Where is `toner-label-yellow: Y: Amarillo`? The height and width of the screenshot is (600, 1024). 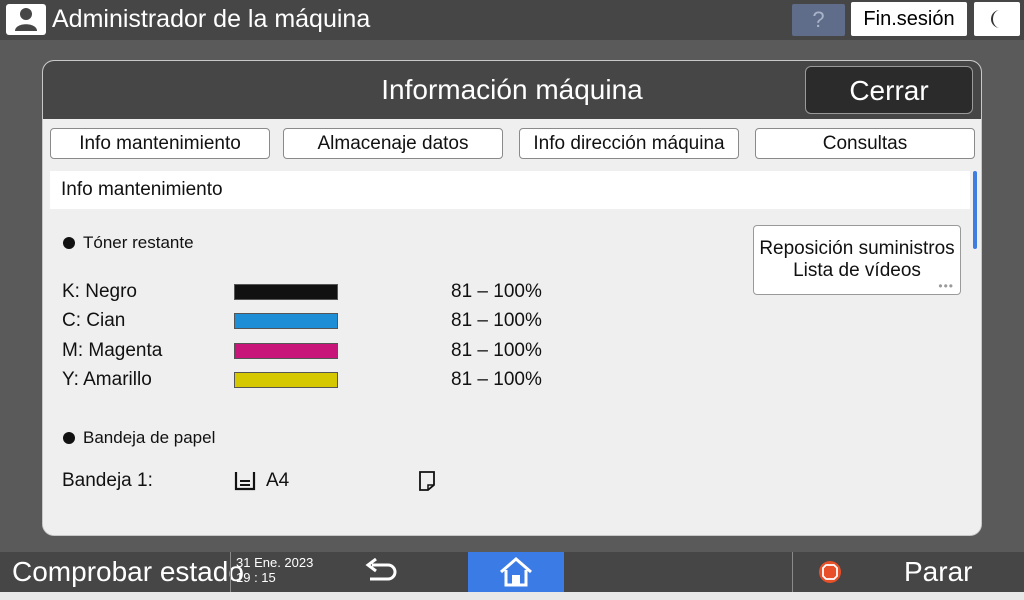 toner-label-yellow: Y: Amarillo is located at coordinates (107, 379).